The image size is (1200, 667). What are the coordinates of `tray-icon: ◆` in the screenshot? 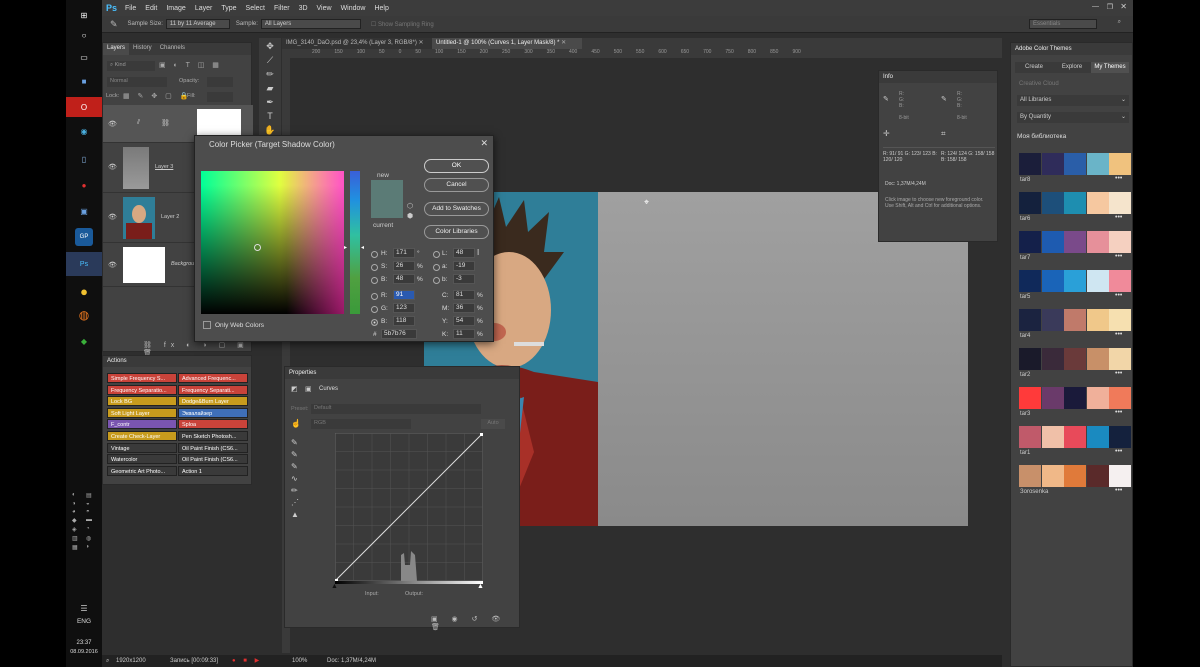 It's located at (78, 520).